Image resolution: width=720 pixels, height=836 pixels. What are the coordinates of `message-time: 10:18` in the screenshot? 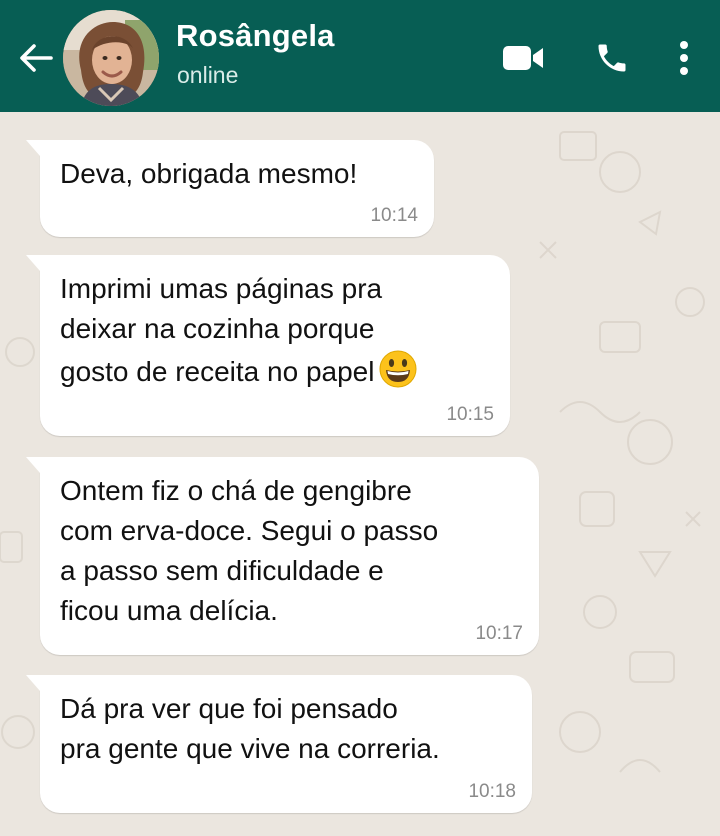 It's located at (492, 791).